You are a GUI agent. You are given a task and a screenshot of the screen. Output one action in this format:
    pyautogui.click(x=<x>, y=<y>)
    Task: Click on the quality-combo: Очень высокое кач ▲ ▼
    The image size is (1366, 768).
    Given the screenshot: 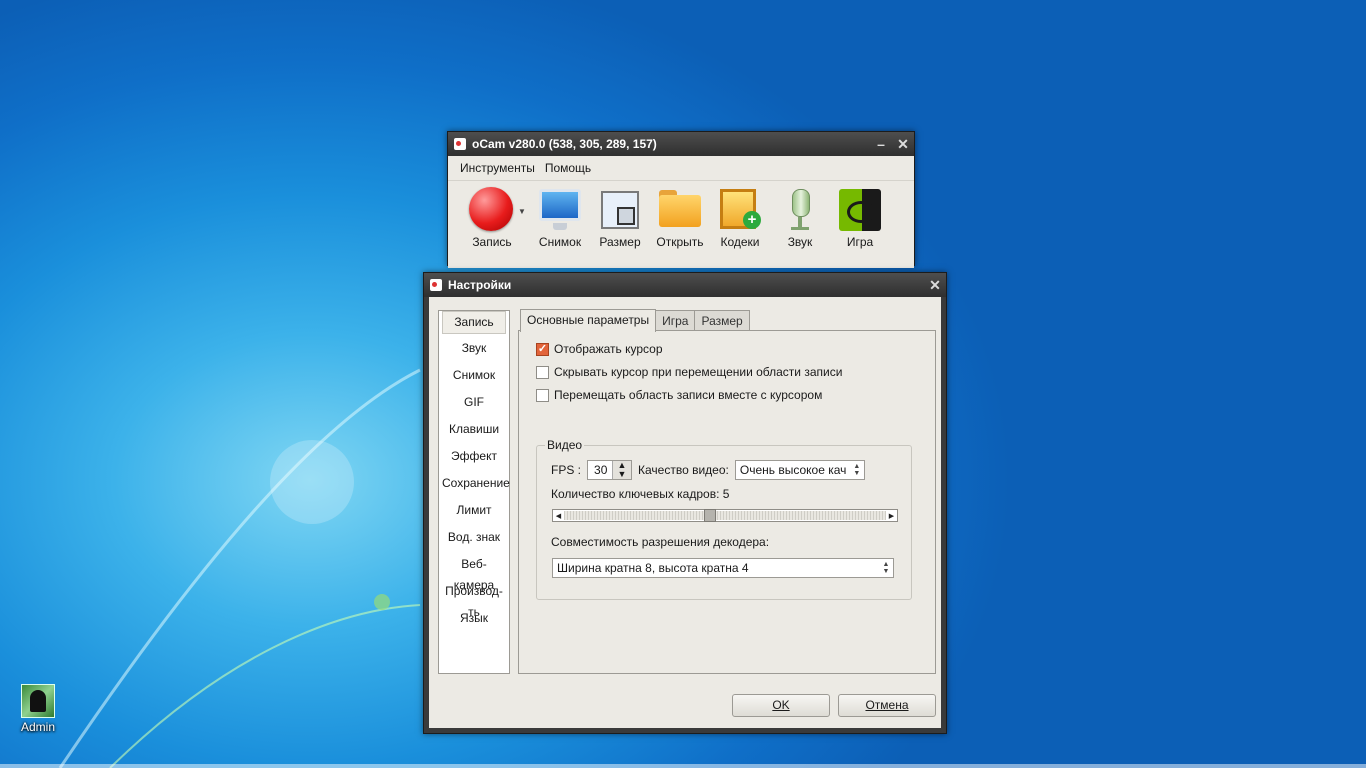 What is the action you would take?
    pyautogui.click(x=799, y=470)
    